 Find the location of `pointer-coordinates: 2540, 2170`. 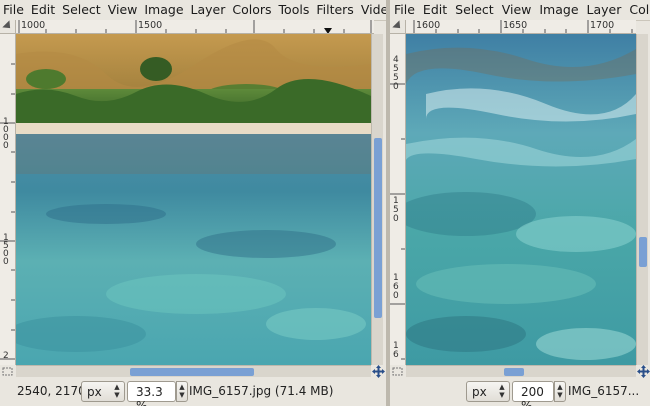

pointer-coordinates: 2540, 2170 is located at coordinates (51, 391).